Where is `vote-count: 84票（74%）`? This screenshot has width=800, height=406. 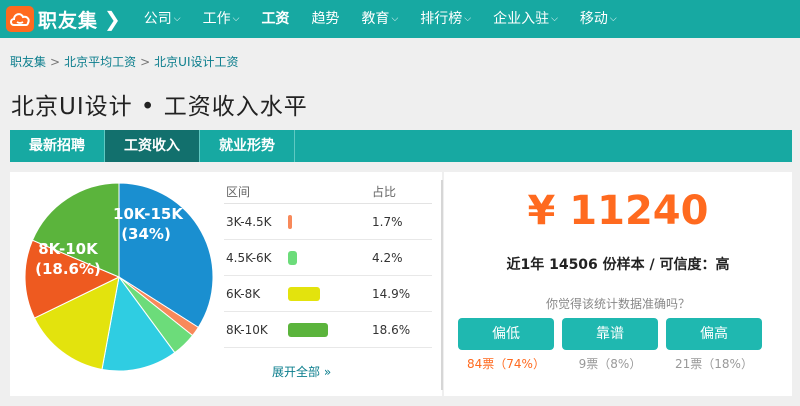
vote-count: 84票（74%） is located at coordinates (506, 364).